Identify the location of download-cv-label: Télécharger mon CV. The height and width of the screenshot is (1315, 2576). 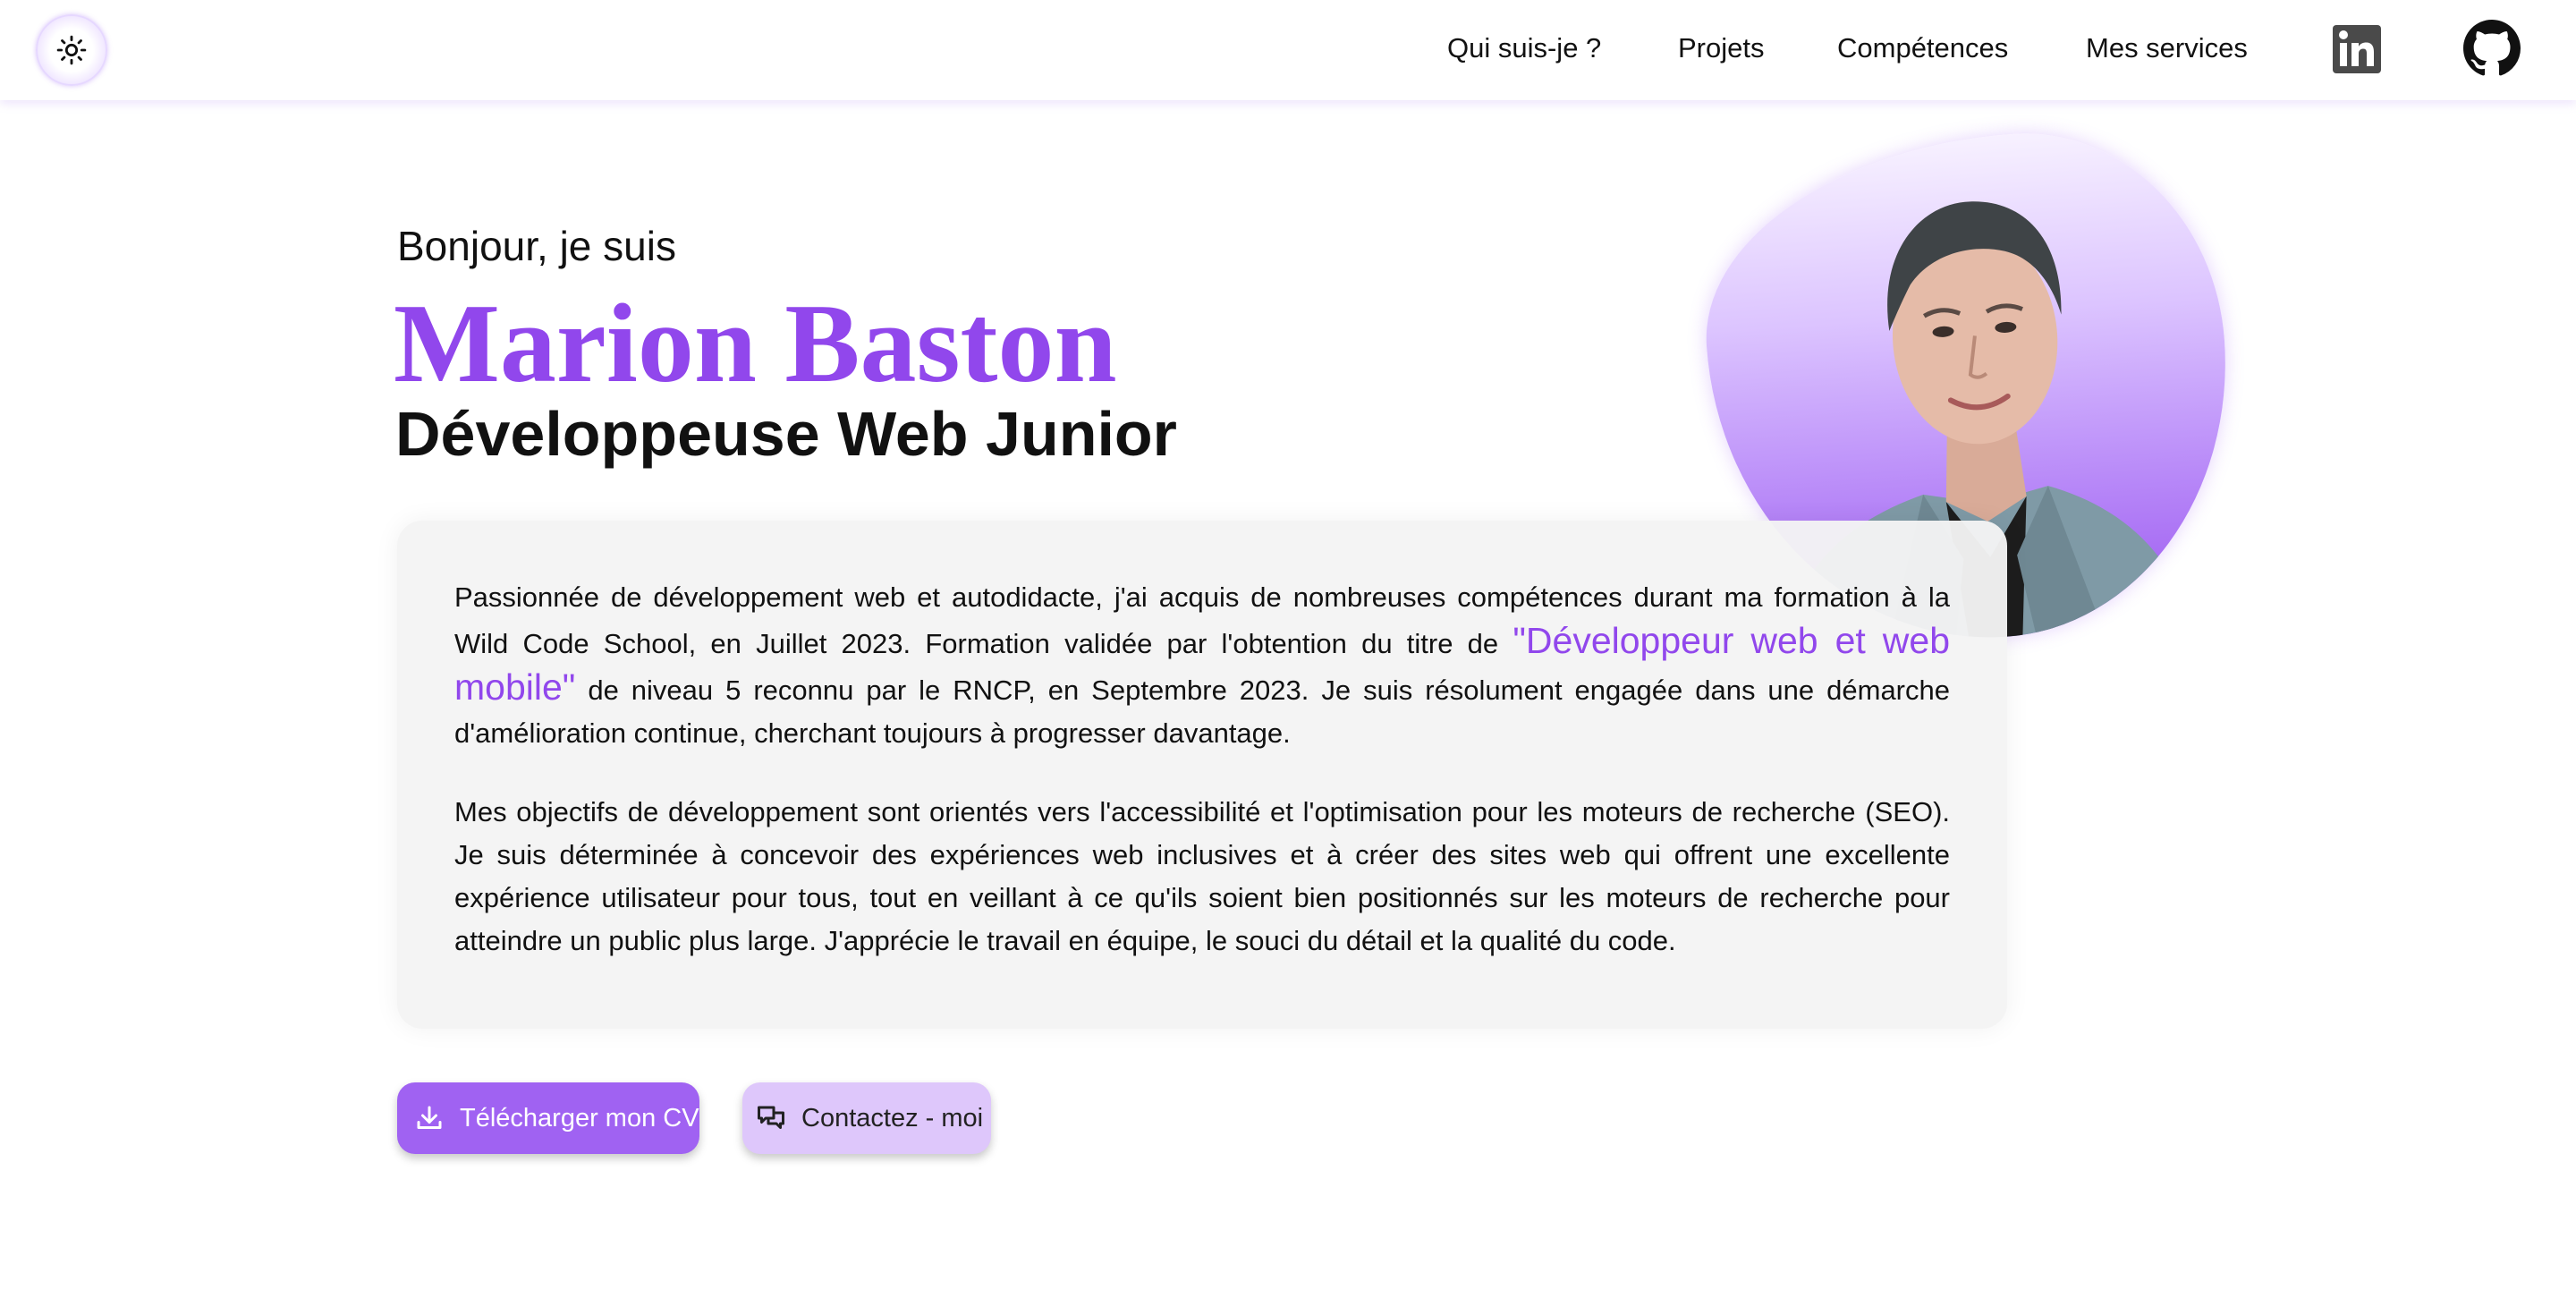
(579, 1118).